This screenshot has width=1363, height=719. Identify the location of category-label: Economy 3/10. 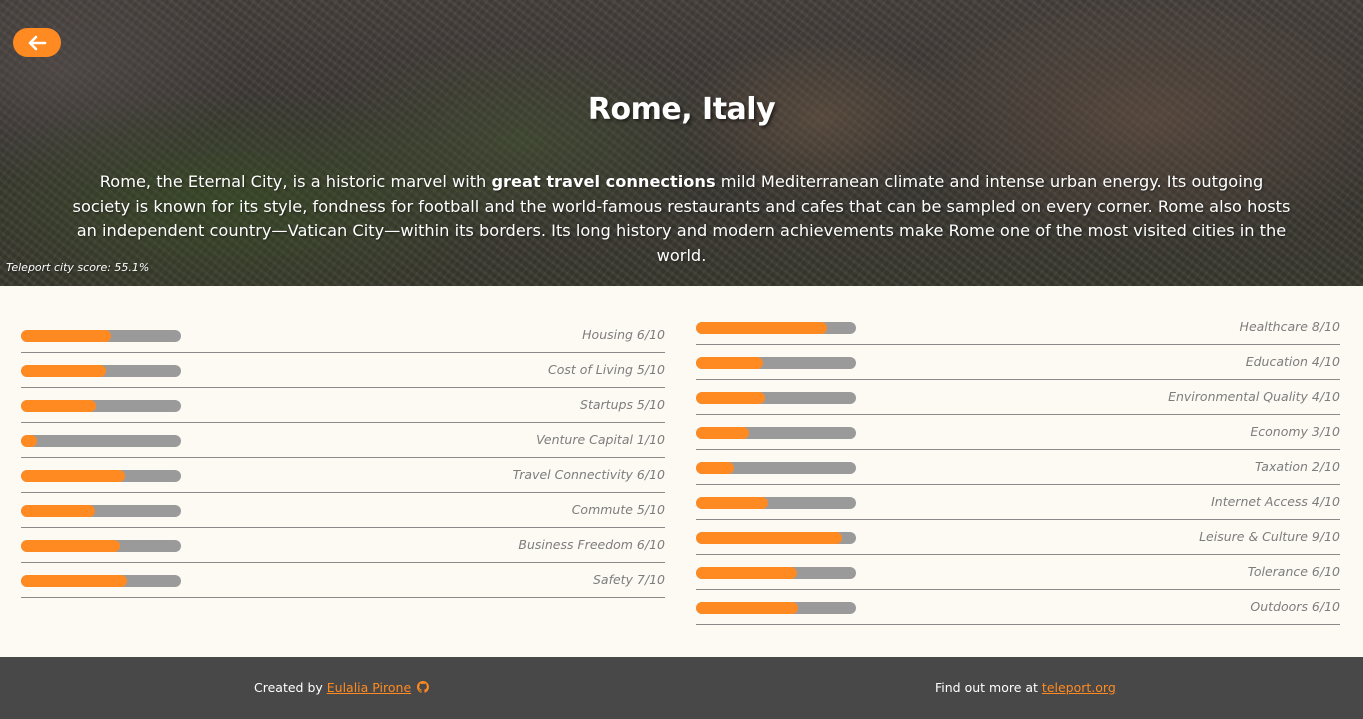
(1295, 431).